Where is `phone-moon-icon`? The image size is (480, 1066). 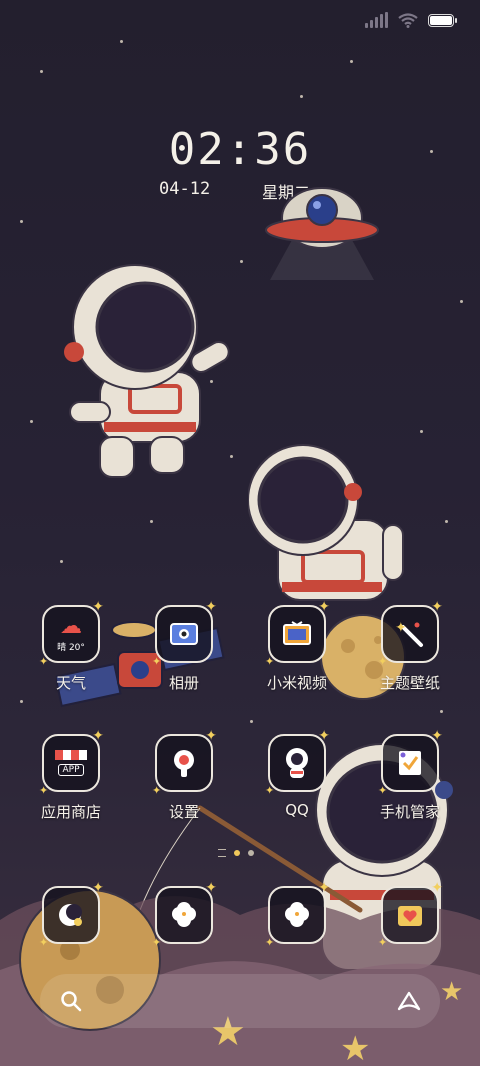 phone-moon-icon is located at coordinates (70, 915).